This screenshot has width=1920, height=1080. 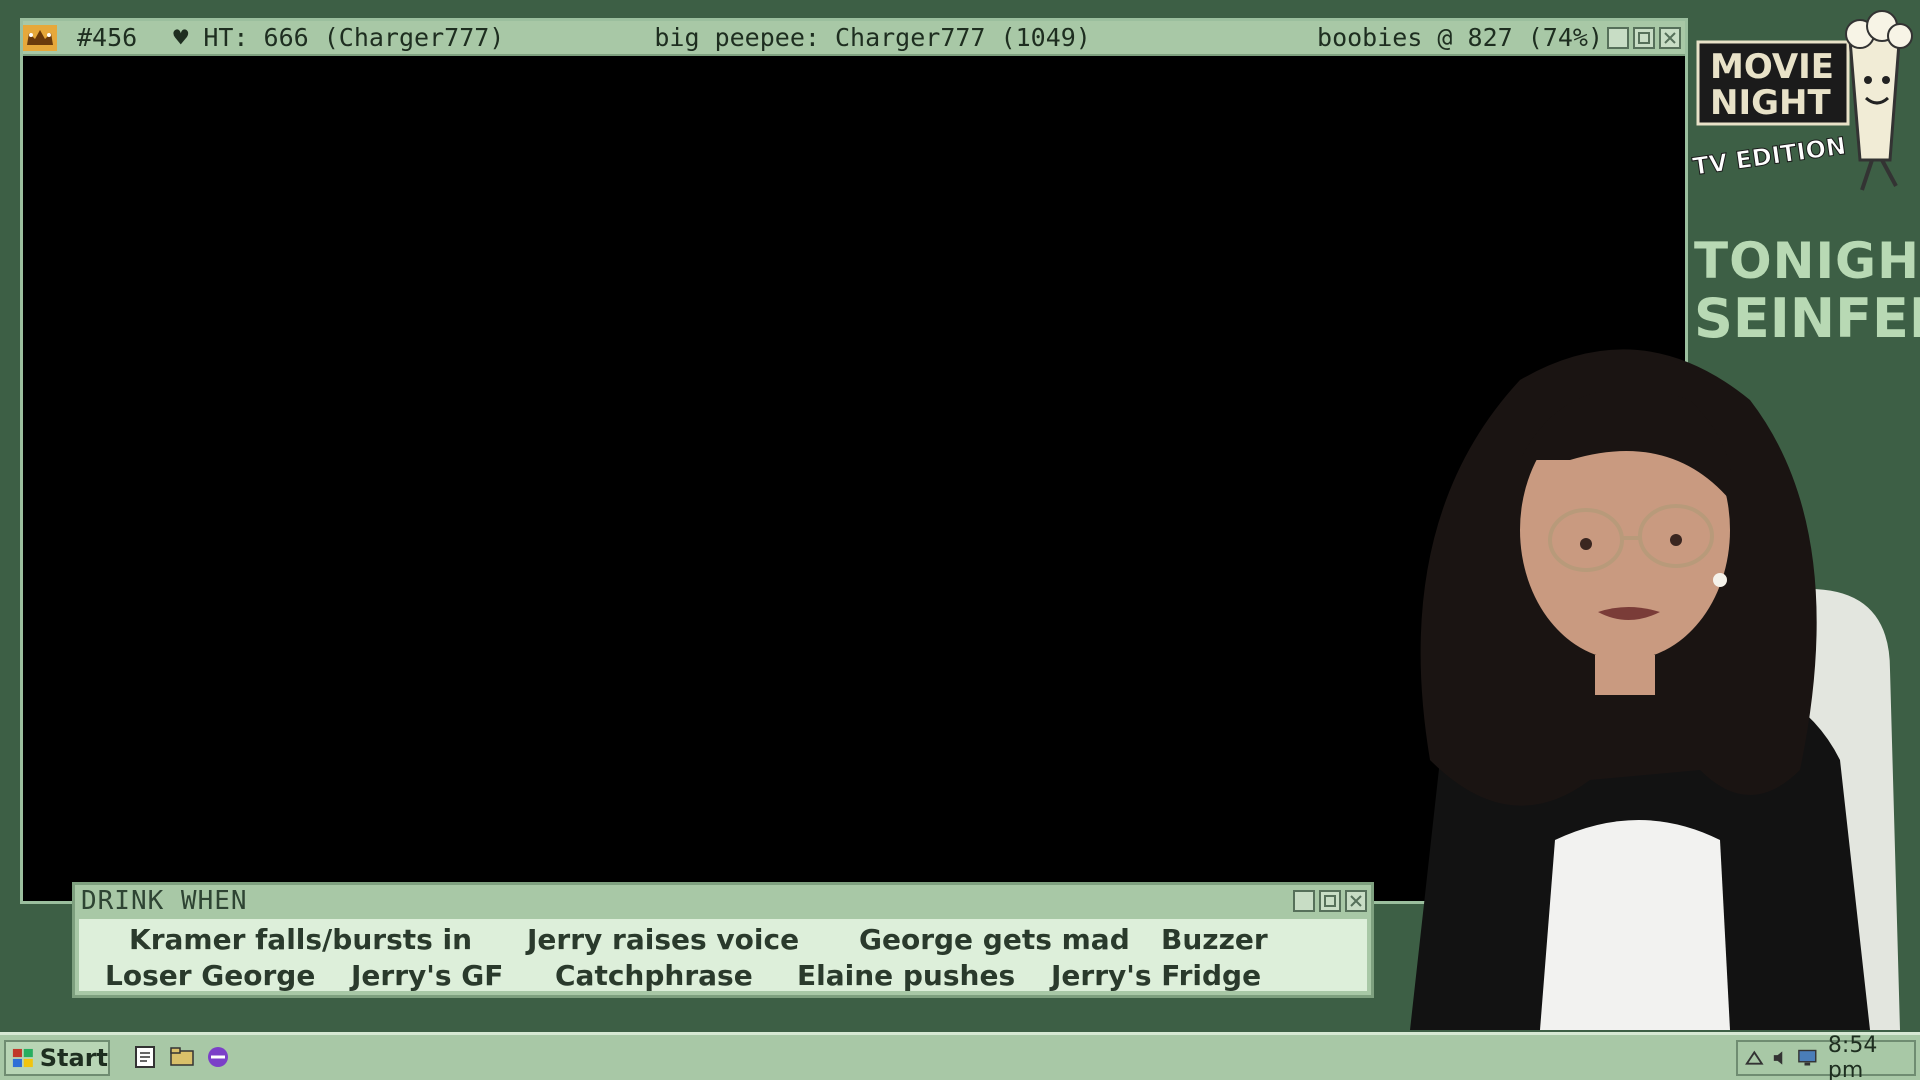 I want to click on drink-minimize-button, so click(x=1304, y=901).